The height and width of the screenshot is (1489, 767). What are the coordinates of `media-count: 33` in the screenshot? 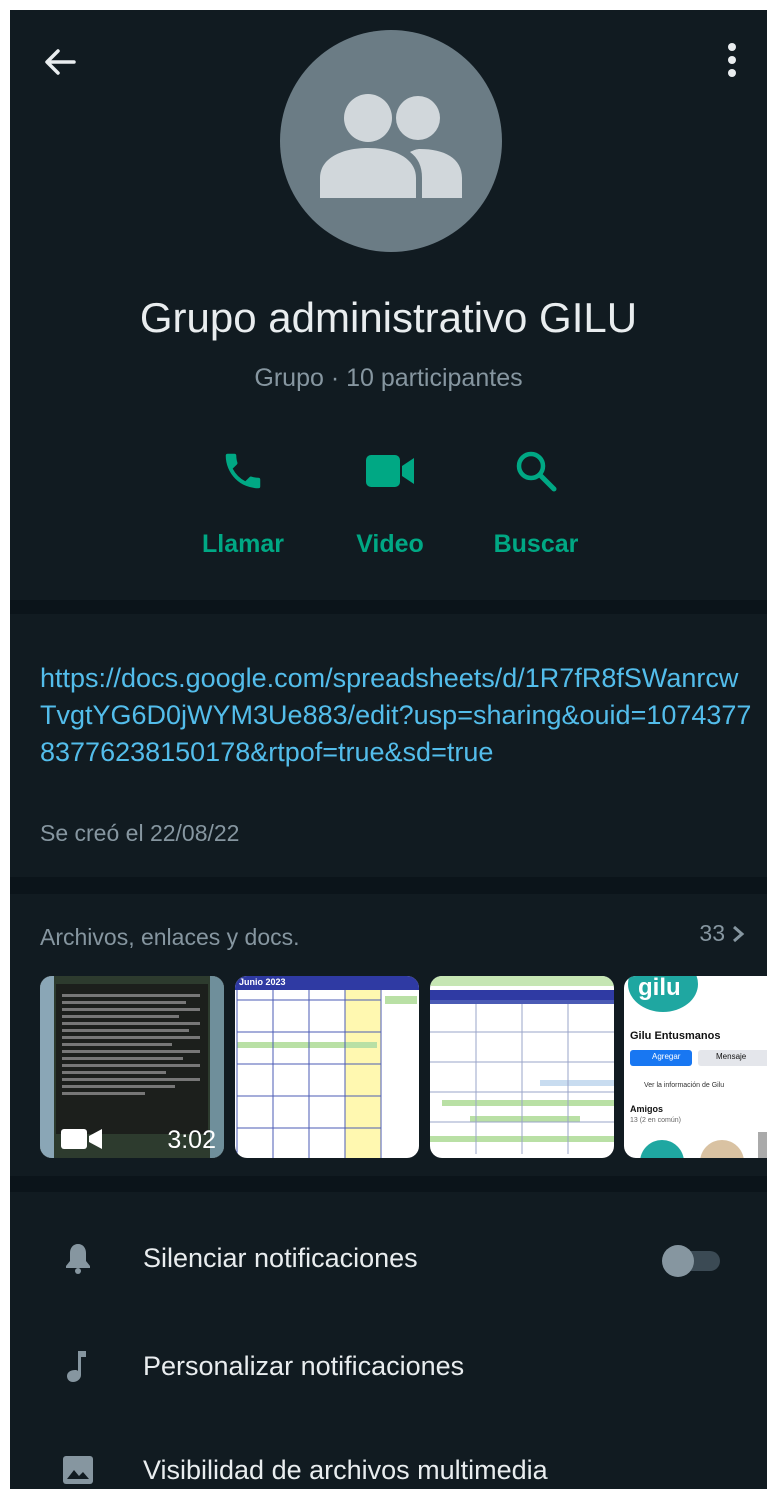 It's located at (712, 933).